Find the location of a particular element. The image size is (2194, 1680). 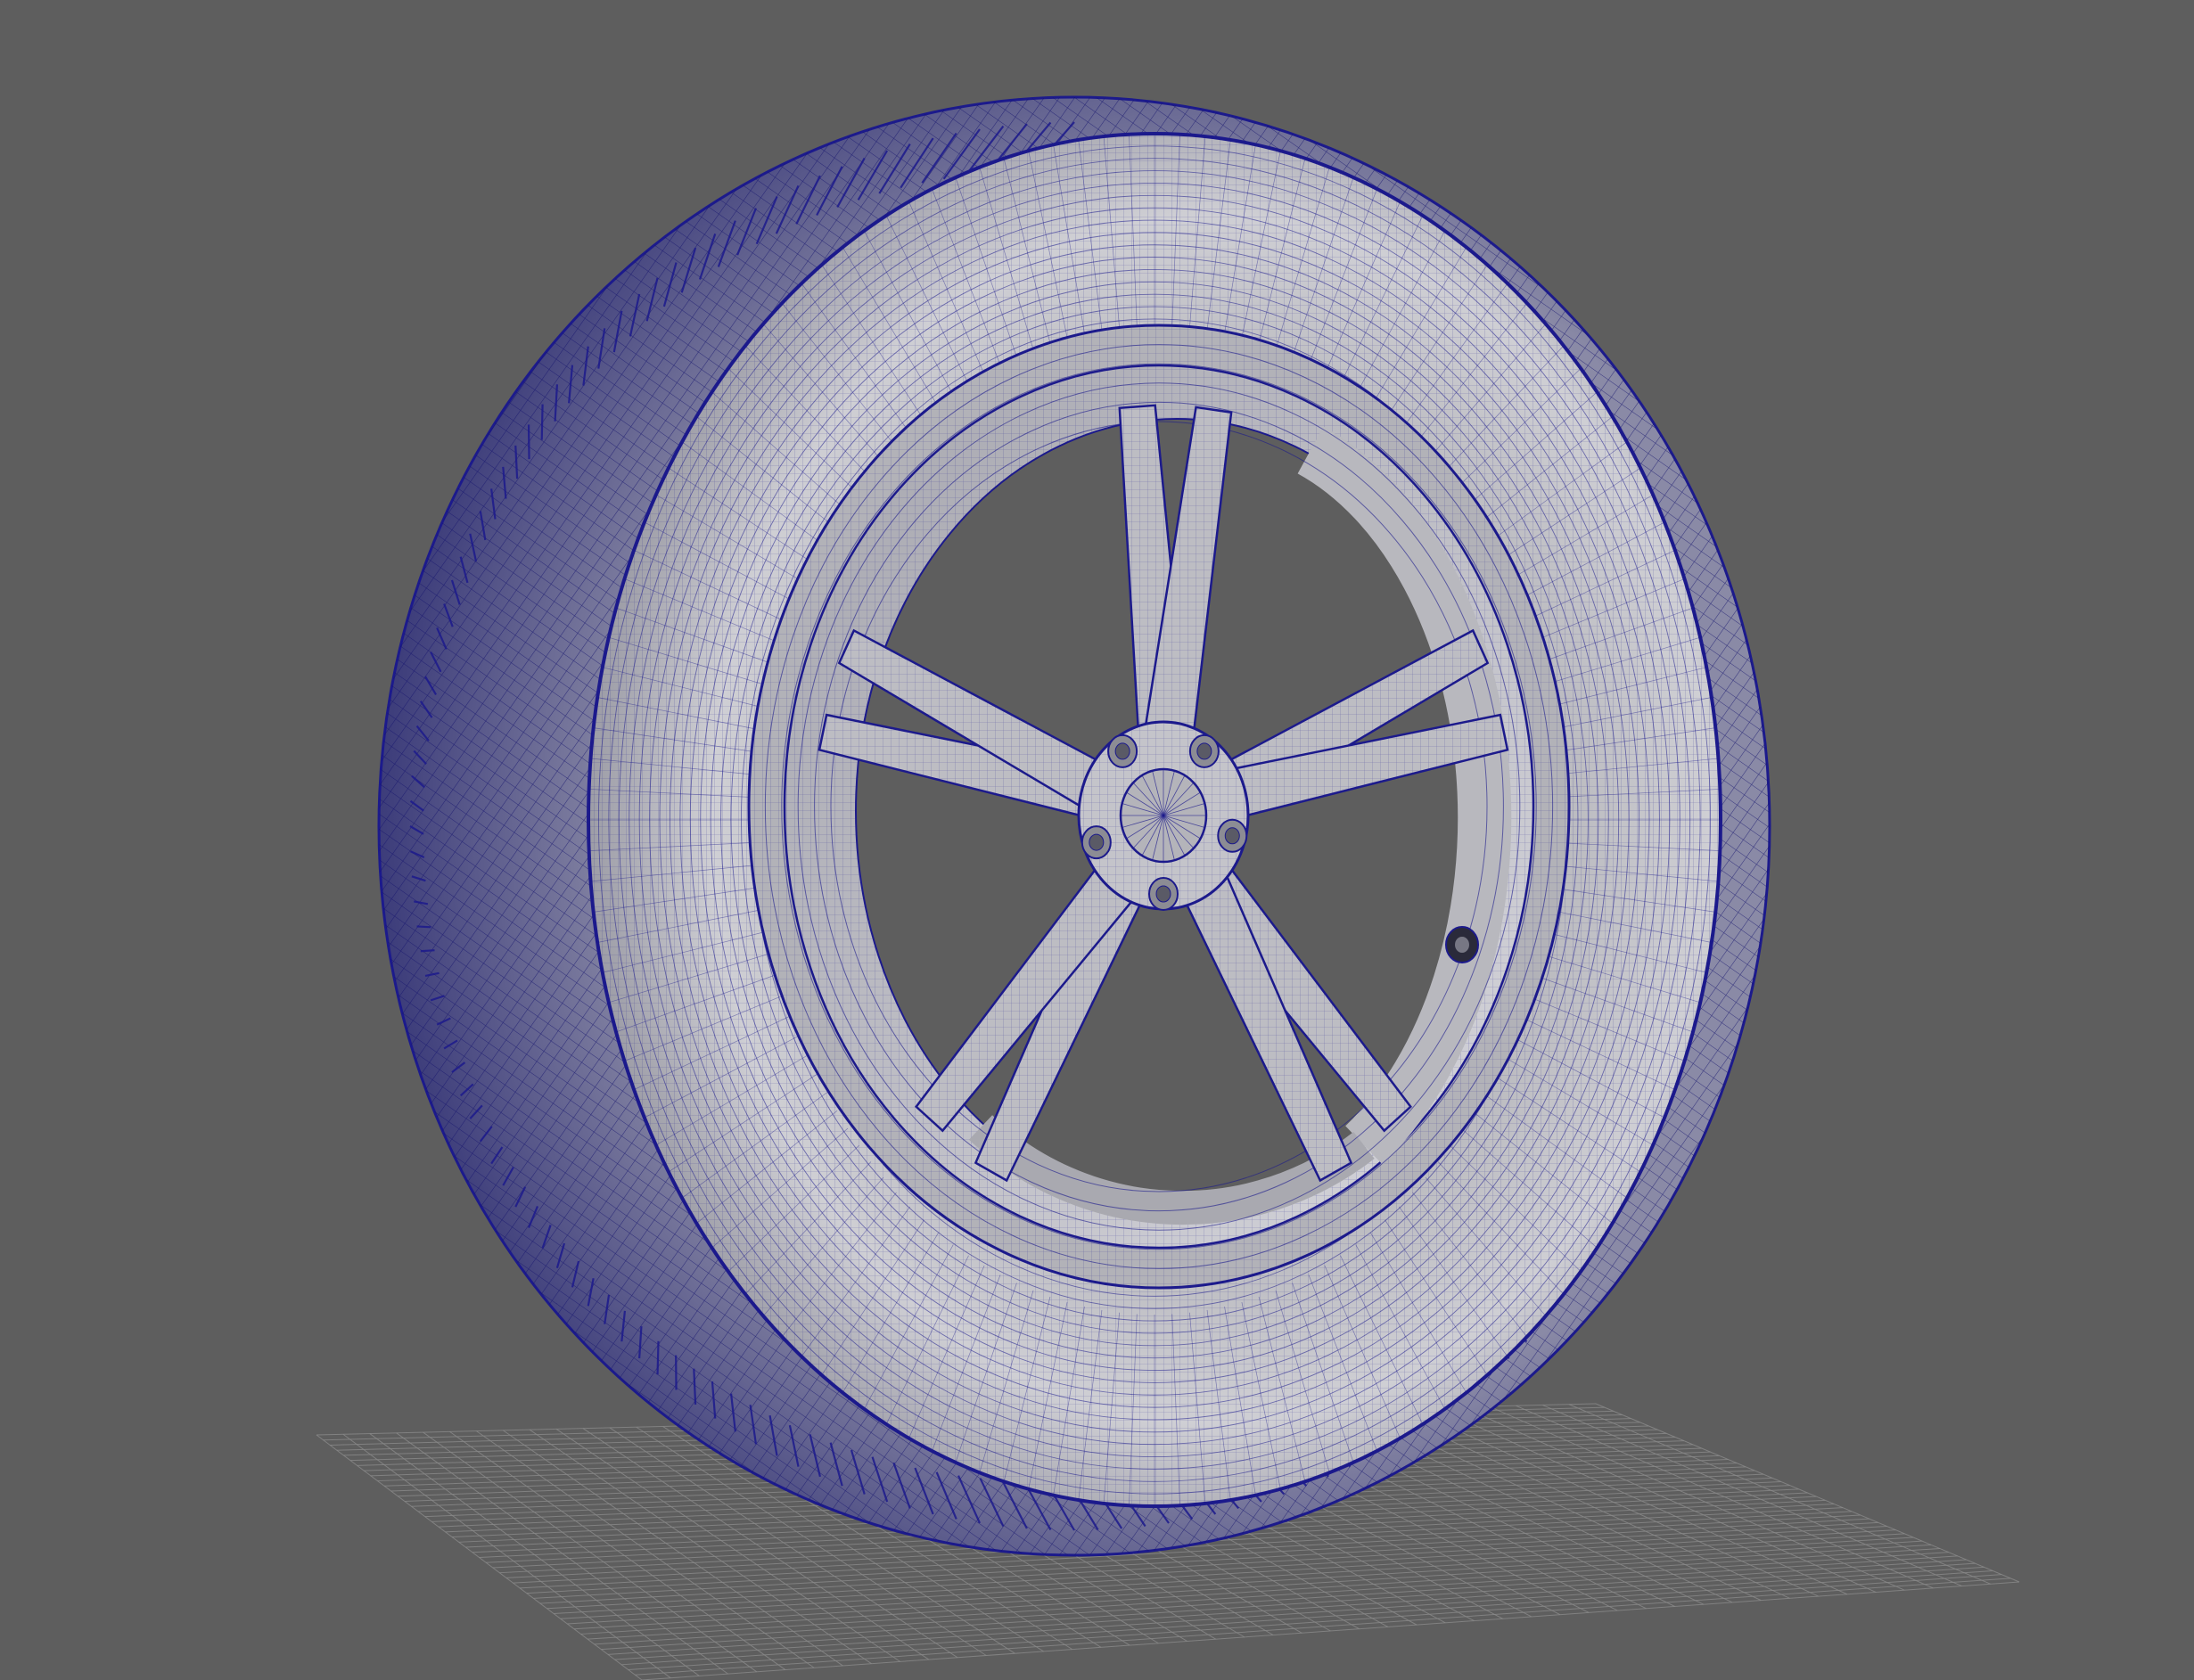

wheel-hub is located at coordinates (1163, 815).